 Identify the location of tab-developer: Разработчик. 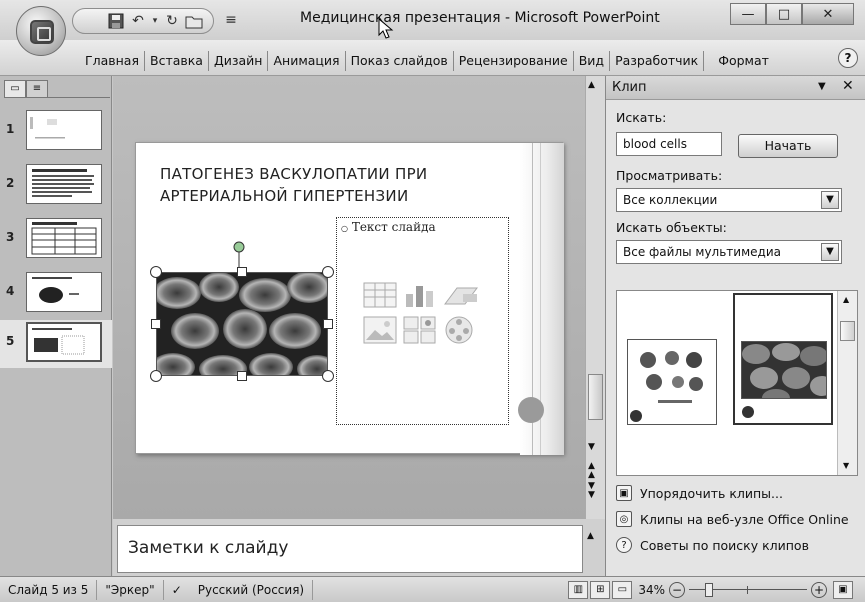
(657, 61).